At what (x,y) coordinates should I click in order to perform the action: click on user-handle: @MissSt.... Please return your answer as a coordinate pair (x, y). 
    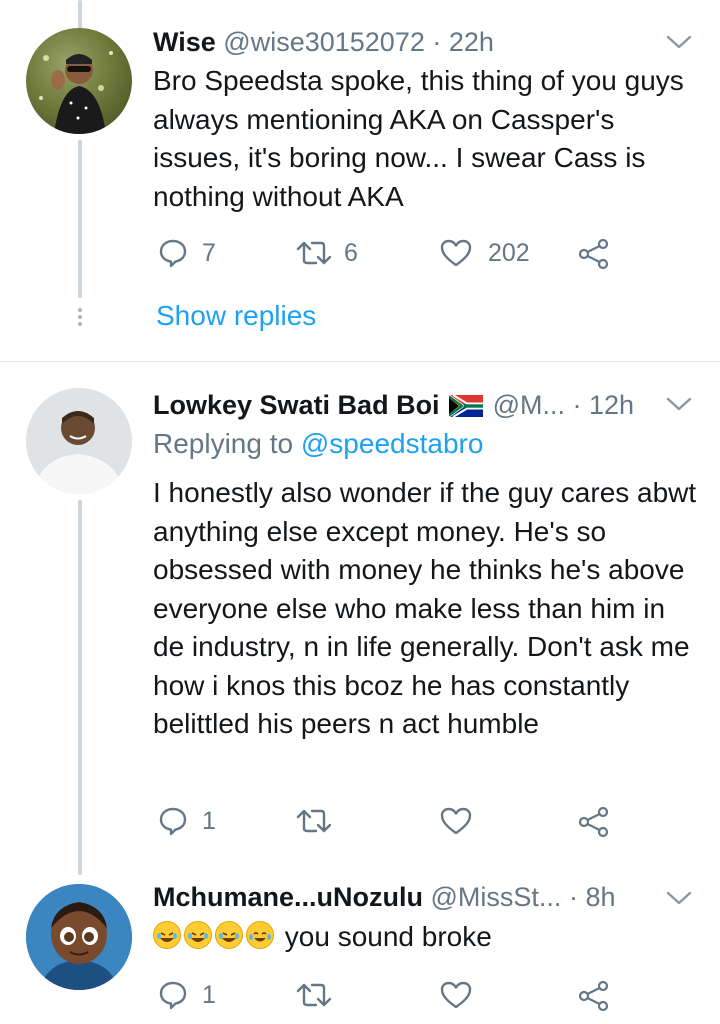
    Looking at the image, I should click on (496, 897).